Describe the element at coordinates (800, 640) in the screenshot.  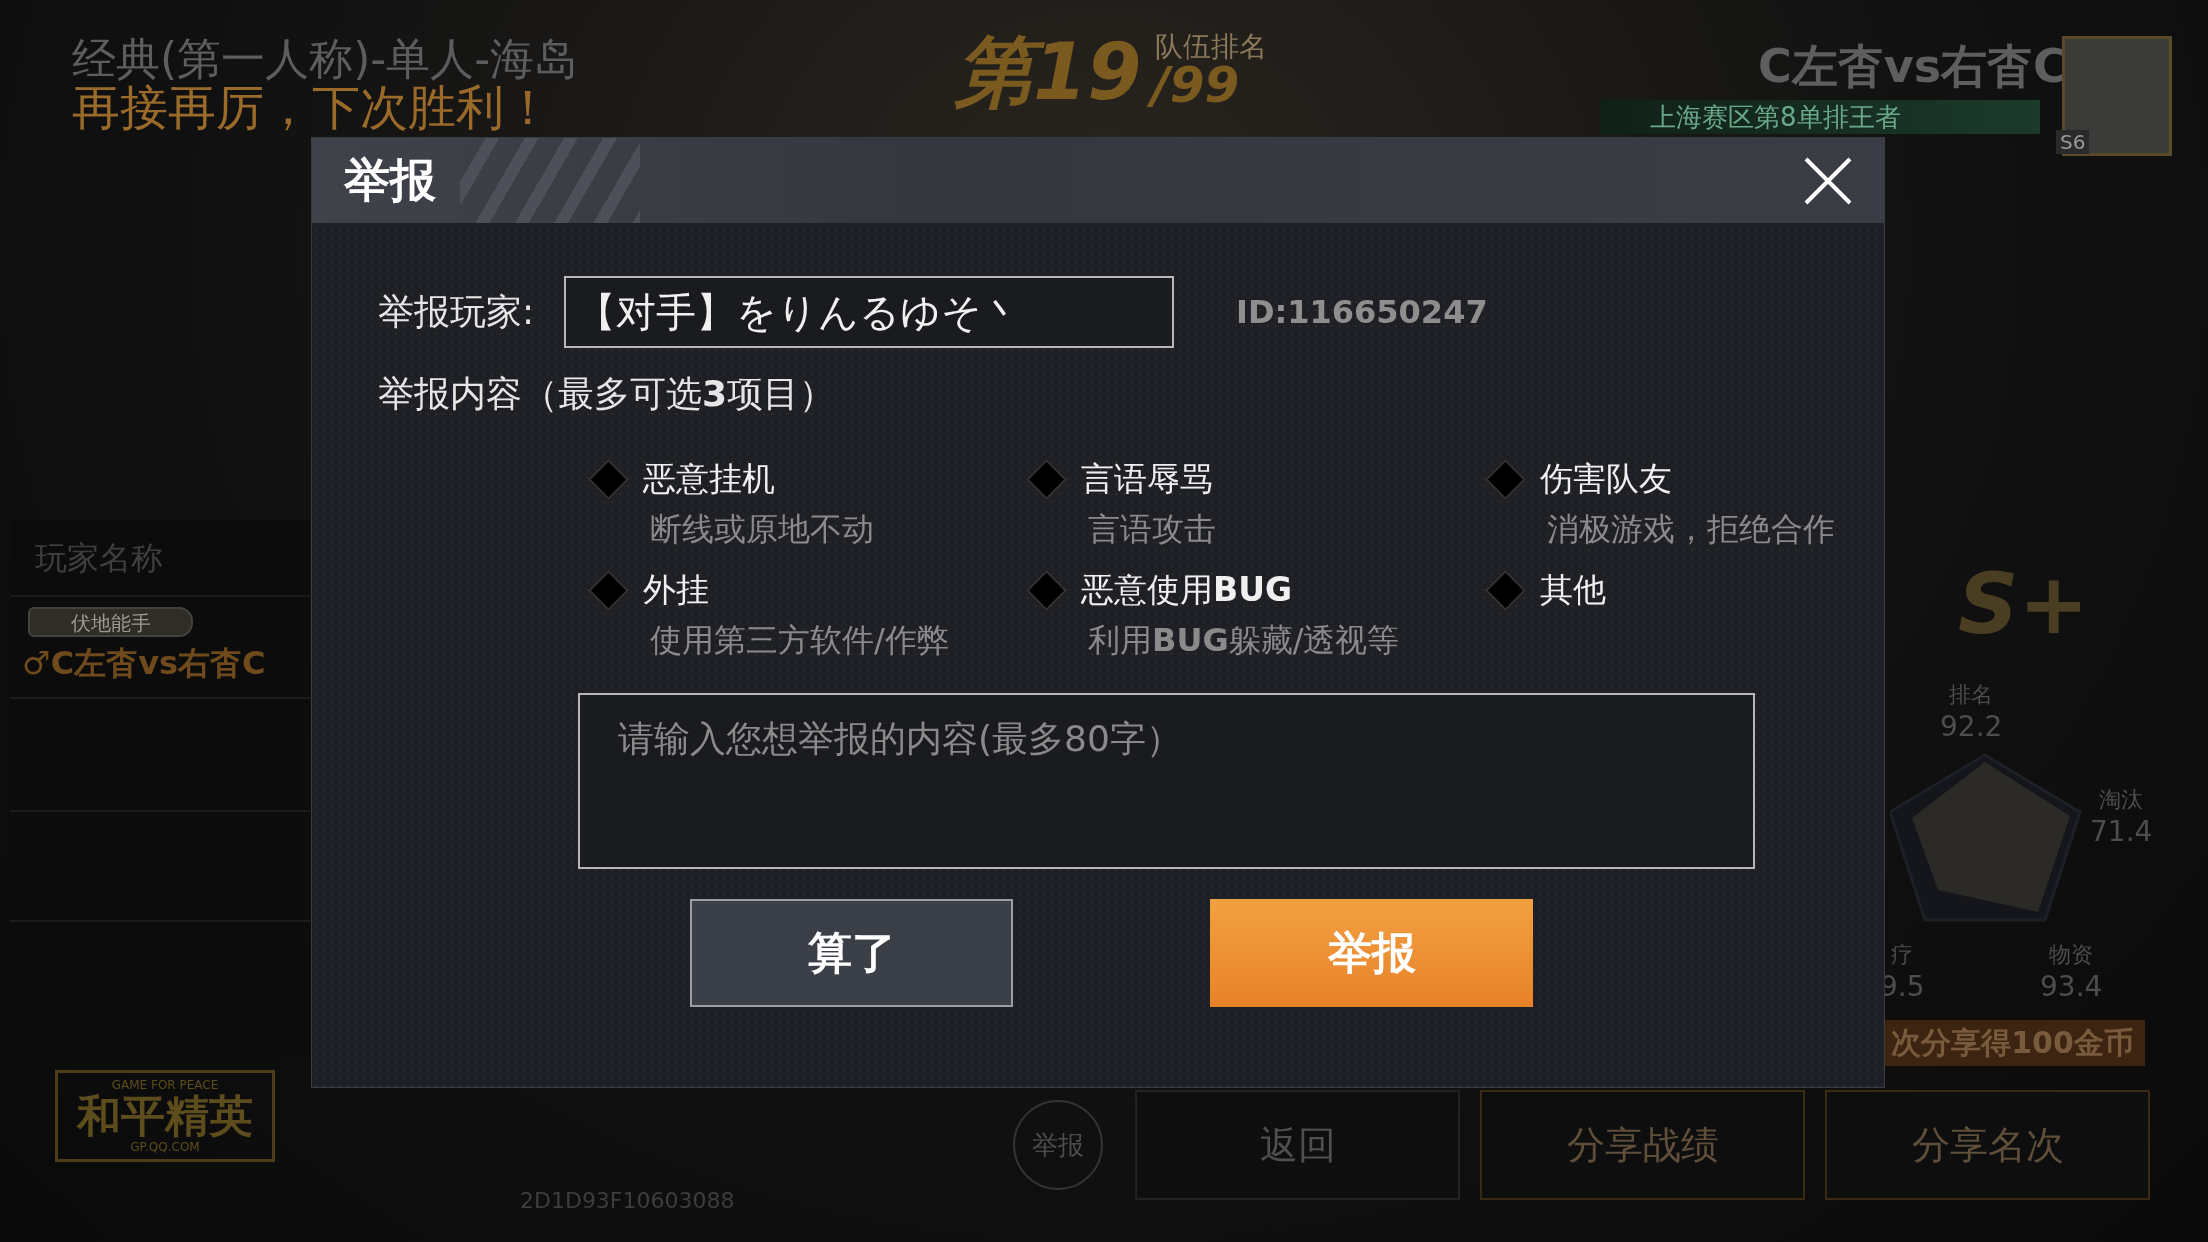
I see `option-description: 使用第三方软件/作弊` at that location.